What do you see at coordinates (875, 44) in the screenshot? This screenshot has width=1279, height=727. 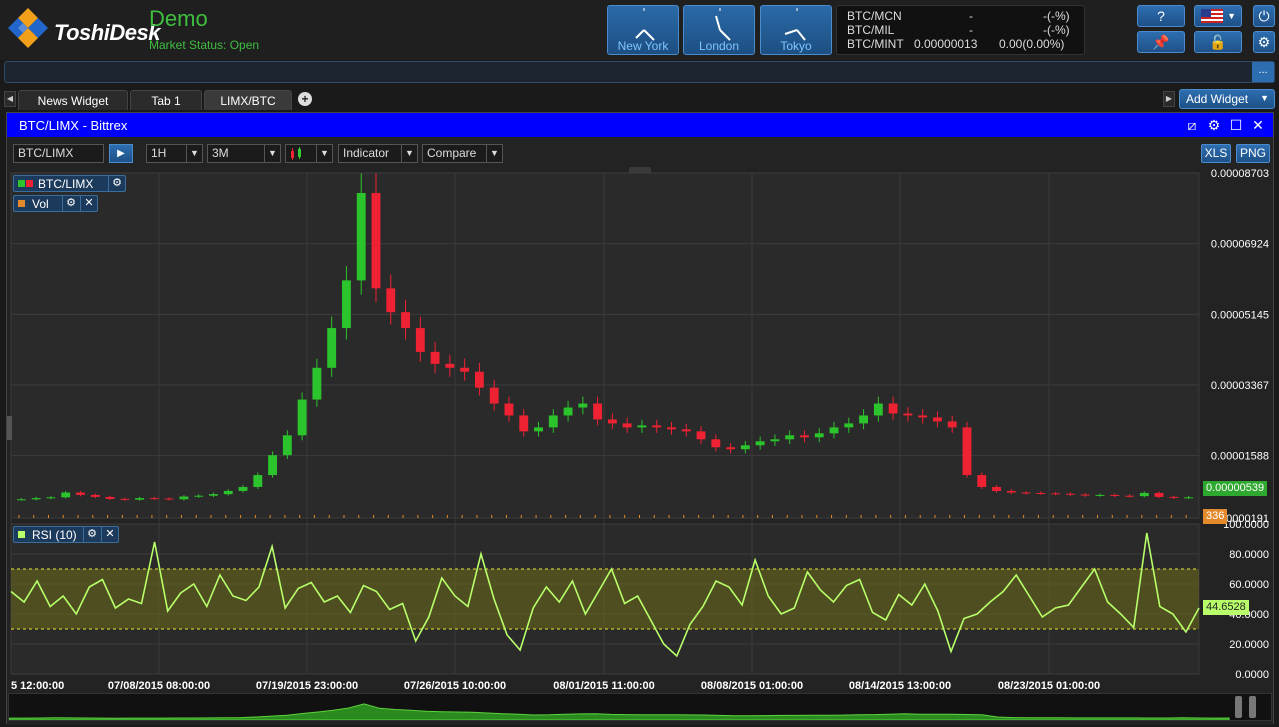 I see `ticker-symbol: BTC/MINT` at bounding box center [875, 44].